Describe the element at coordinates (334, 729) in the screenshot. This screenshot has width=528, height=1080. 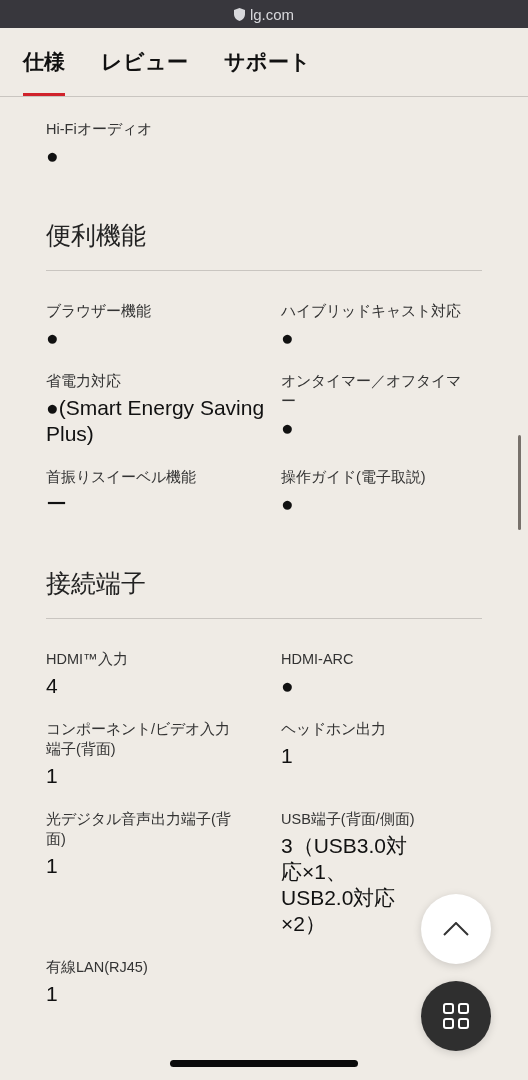
I see `spec-label: ヘッドホン出力` at that location.